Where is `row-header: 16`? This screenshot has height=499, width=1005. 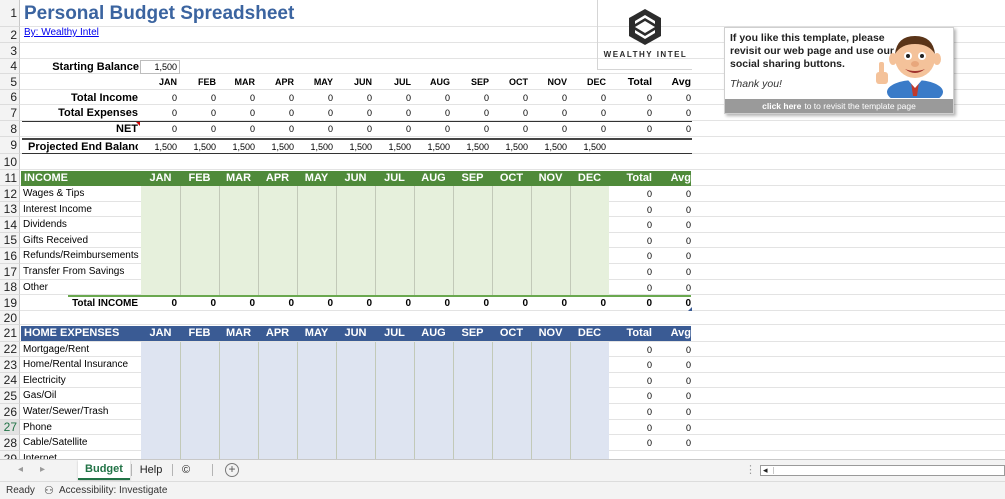
row-header: 16 is located at coordinates (10, 256).